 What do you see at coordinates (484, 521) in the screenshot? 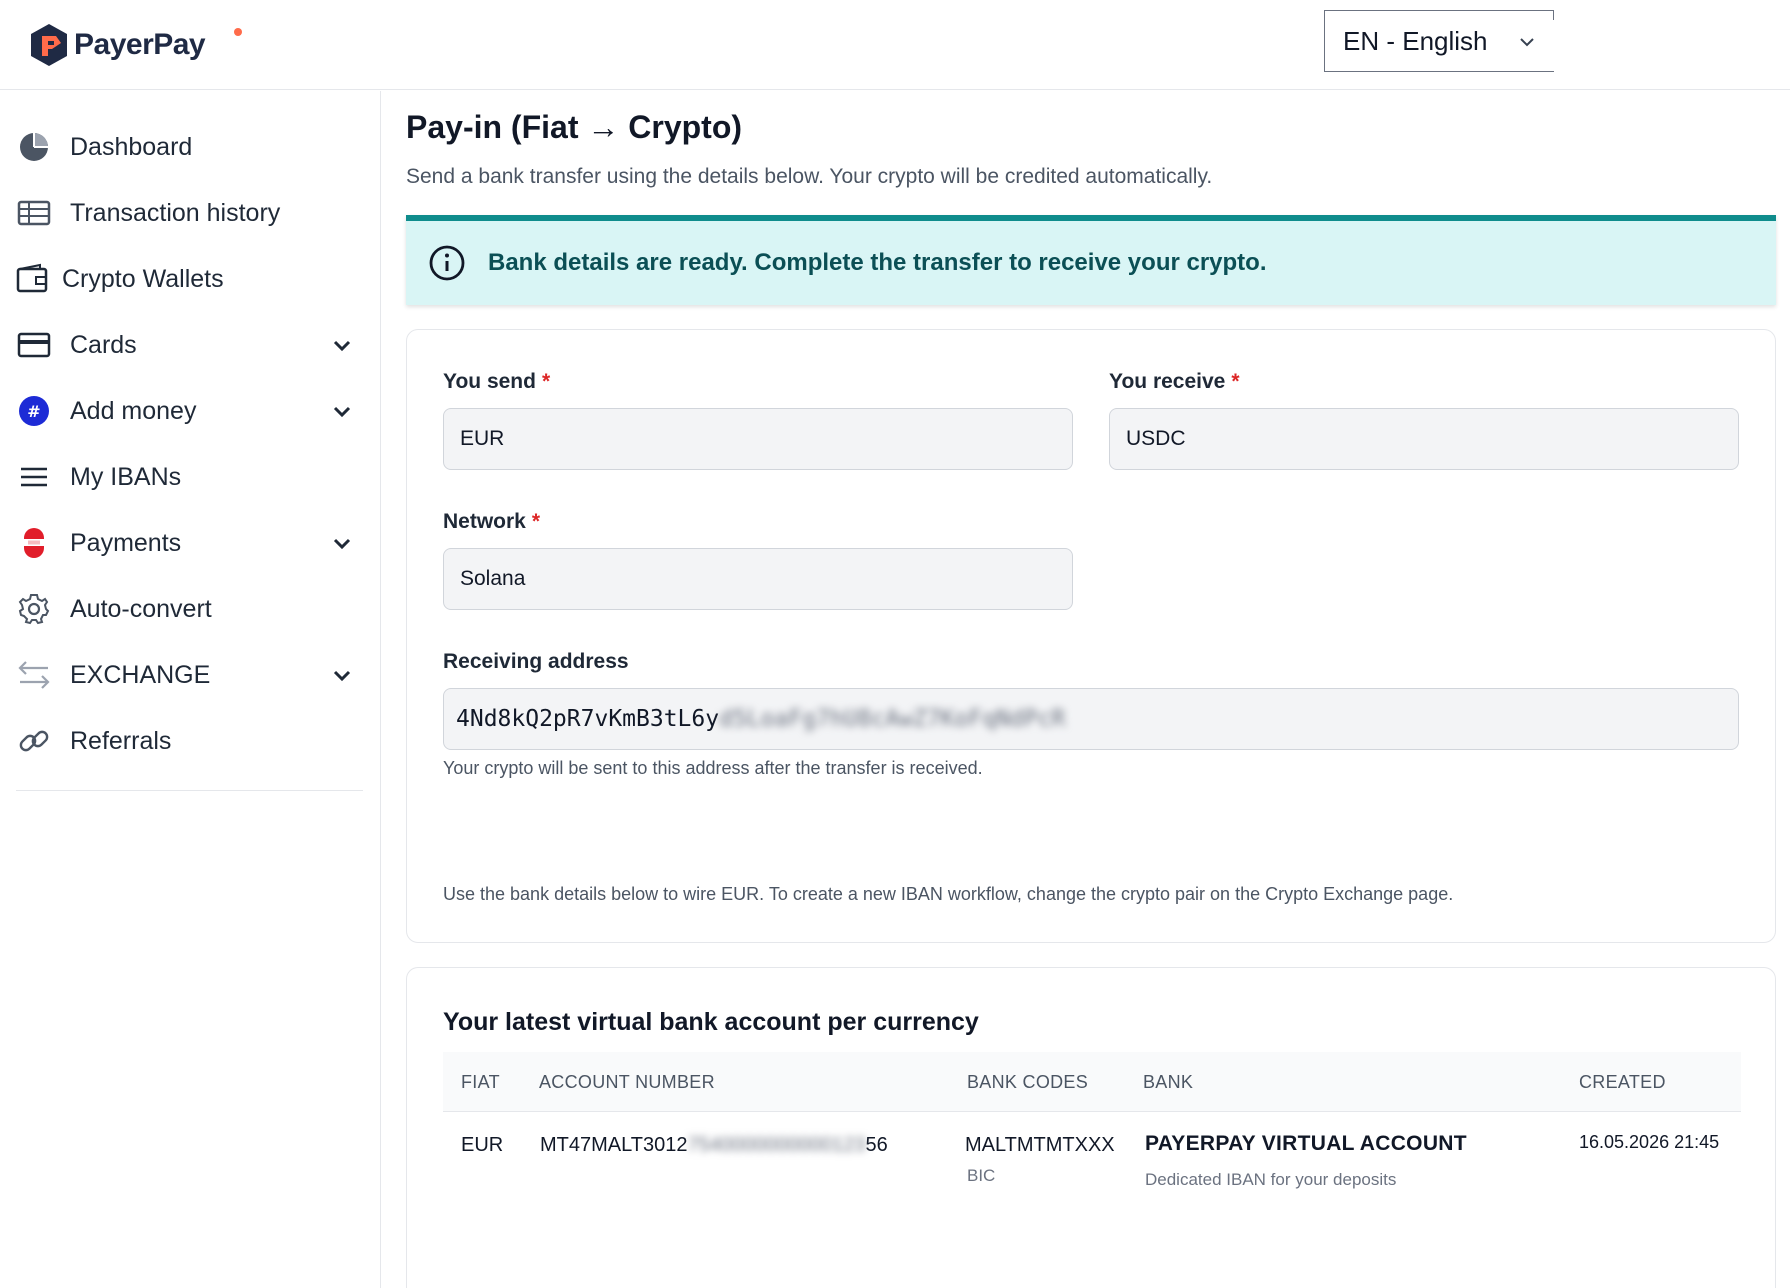
I see `network-label-text: Network` at bounding box center [484, 521].